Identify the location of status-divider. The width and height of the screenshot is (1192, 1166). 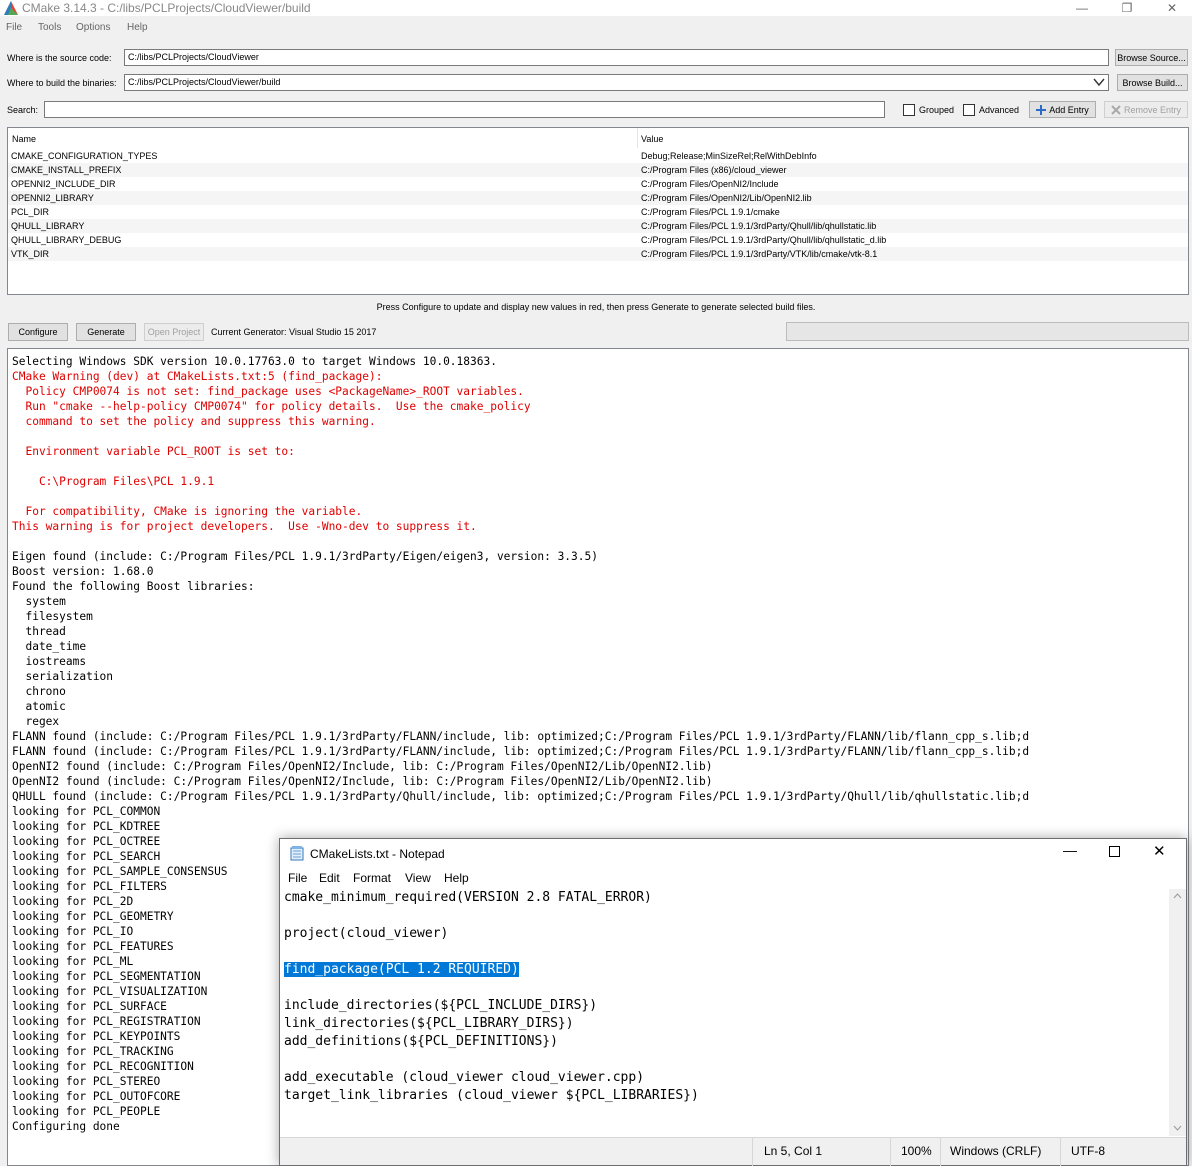
(752, 1152).